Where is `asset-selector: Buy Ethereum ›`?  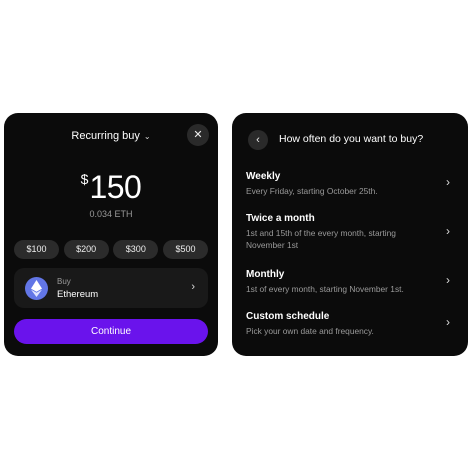 asset-selector: Buy Ethereum › is located at coordinates (111, 288).